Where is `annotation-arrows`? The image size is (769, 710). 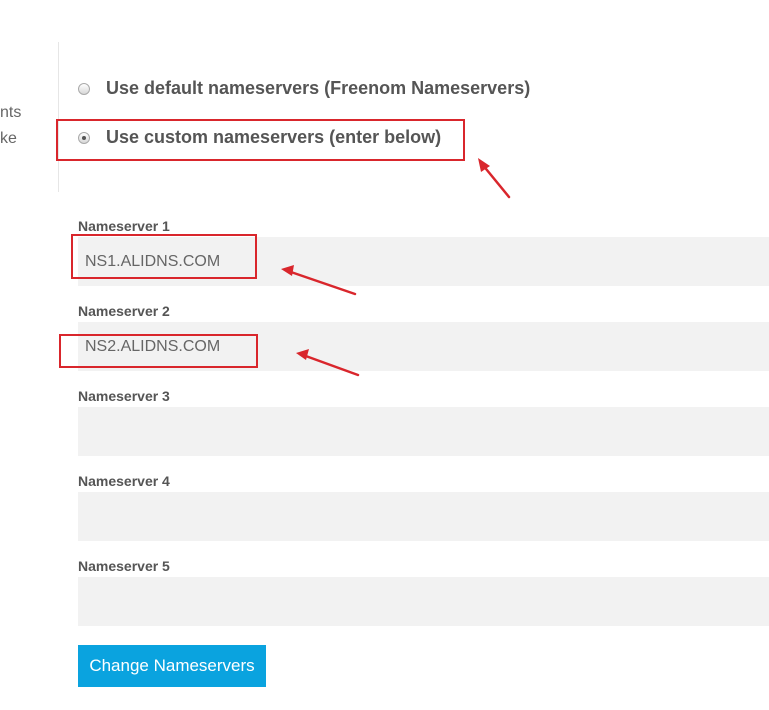
annotation-arrows is located at coordinates (396, 267).